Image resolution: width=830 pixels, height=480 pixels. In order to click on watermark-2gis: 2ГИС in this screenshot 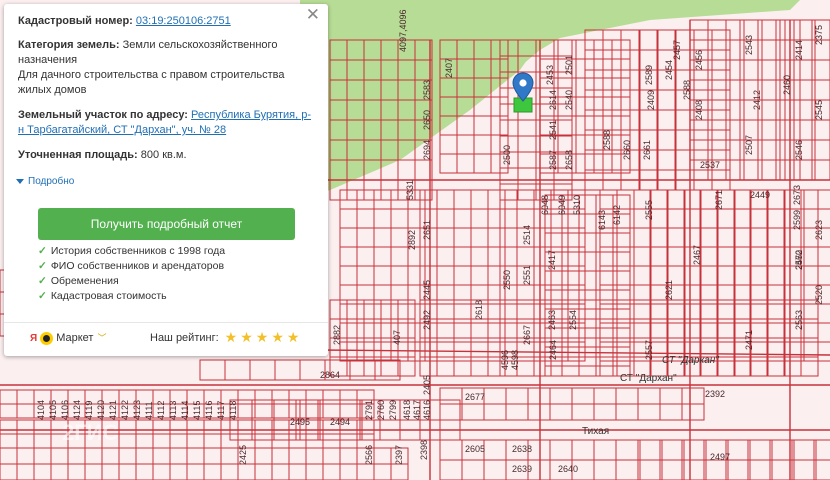, I will do `click(90, 432)`.